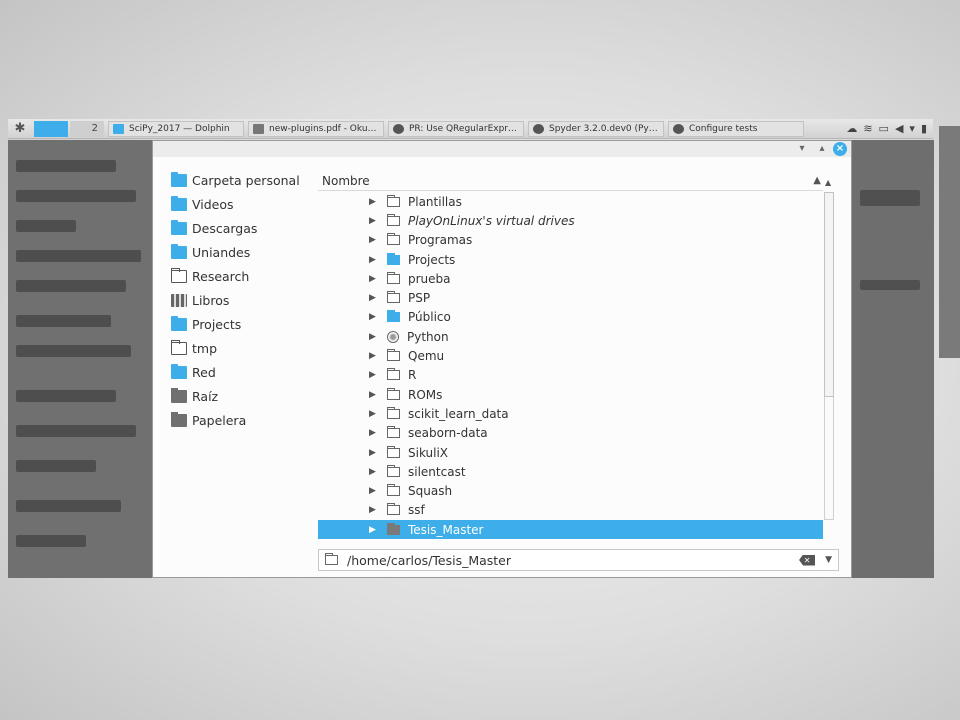  Describe the element at coordinates (573, 560) in the screenshot. I see `path-input` at that location.